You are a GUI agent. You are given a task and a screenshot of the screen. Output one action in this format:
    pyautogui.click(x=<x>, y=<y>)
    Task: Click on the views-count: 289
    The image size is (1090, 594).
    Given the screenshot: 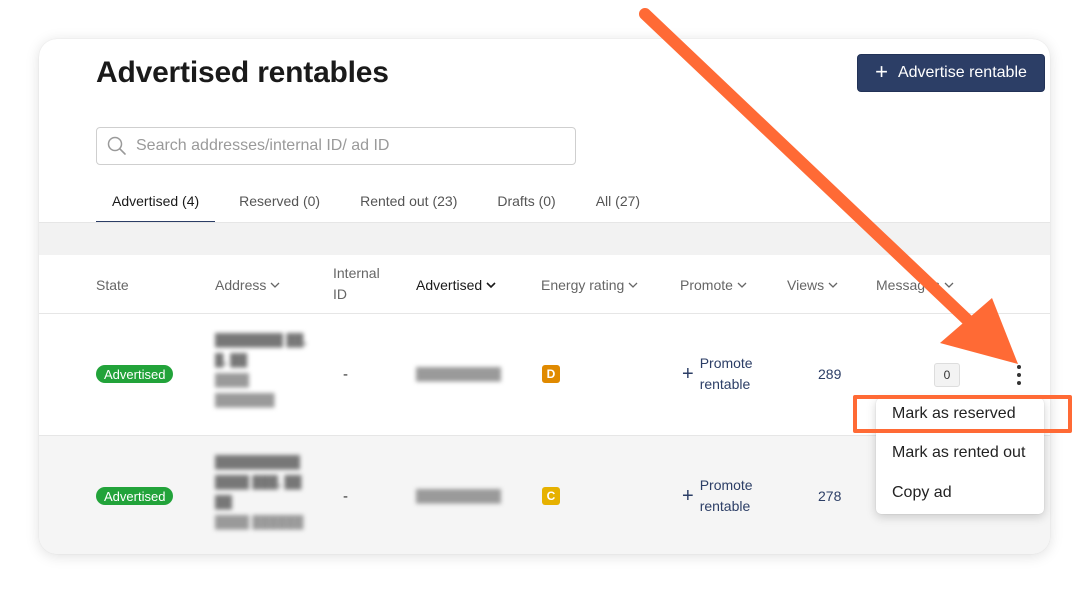 What is the action you would take?
    pyautogui.click(x=829, y=374)
    